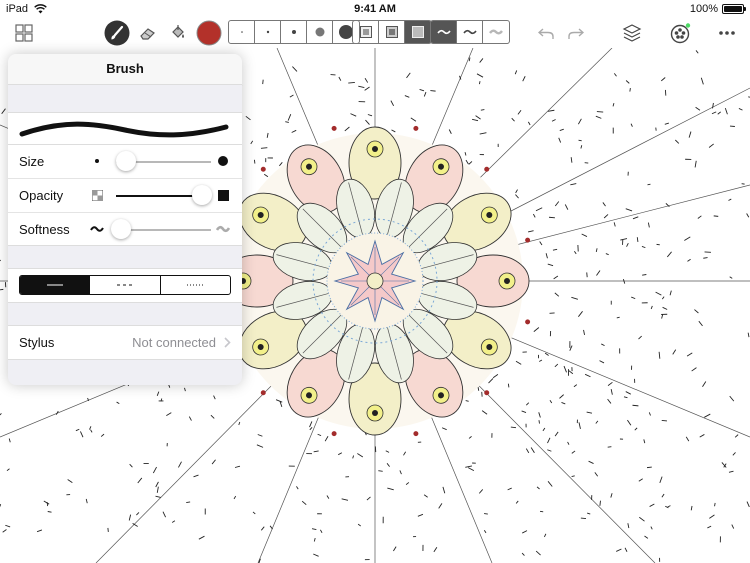  I want to click on panel-title: Brush, so click(125, 69).